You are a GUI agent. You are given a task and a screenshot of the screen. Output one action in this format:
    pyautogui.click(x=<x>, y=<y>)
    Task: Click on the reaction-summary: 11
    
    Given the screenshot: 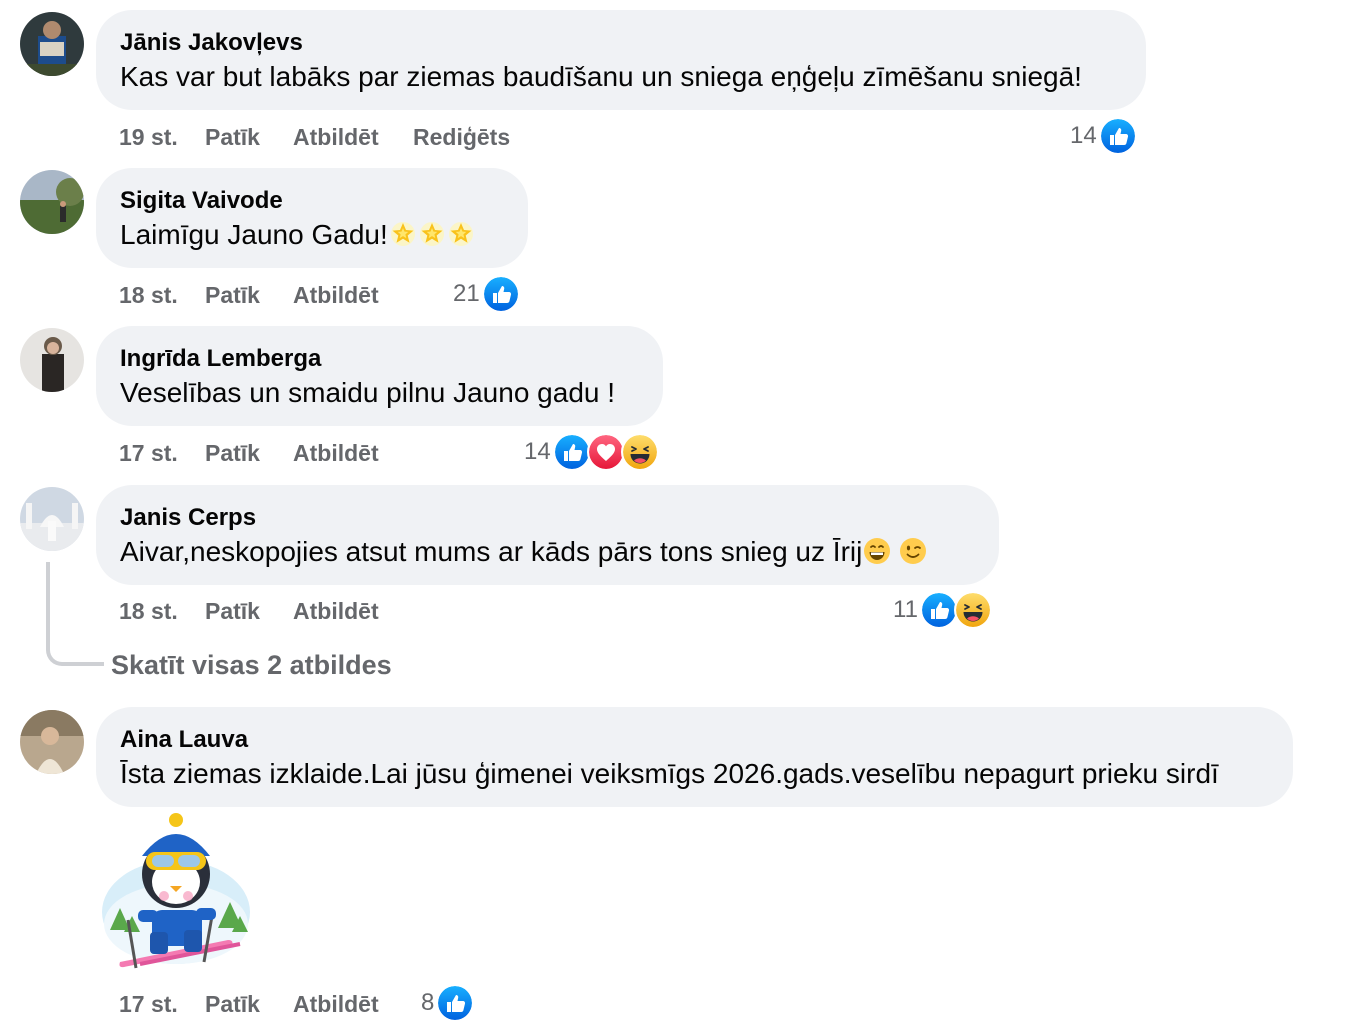 What is the action you would take?
    pyautogui.click(x=942, y=610)
    